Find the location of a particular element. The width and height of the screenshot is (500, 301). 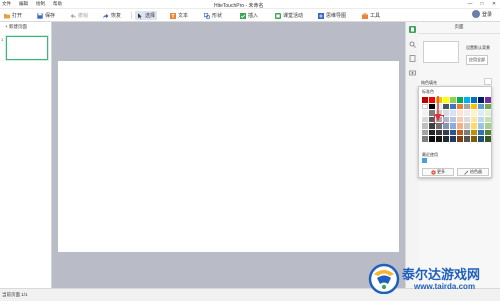

select-button: 选择 is located at coordinates (146, 15).